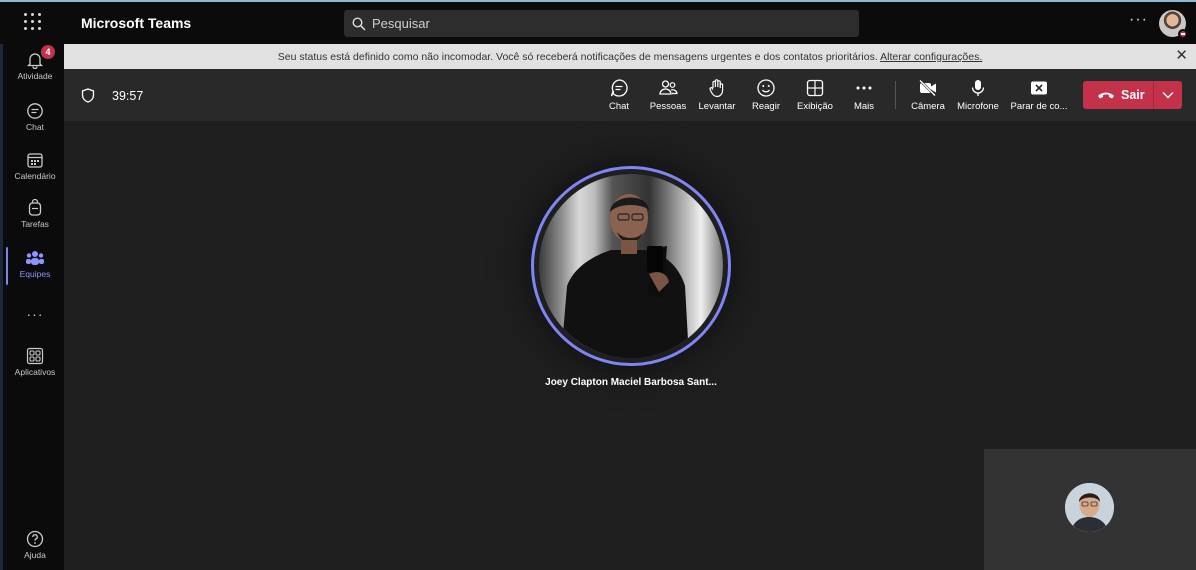 The width and height of the screenshot is (1196, 570). Describe the element at coordinates (1106, 95) in the screenshot. I see `hang-up-icon` at that location.